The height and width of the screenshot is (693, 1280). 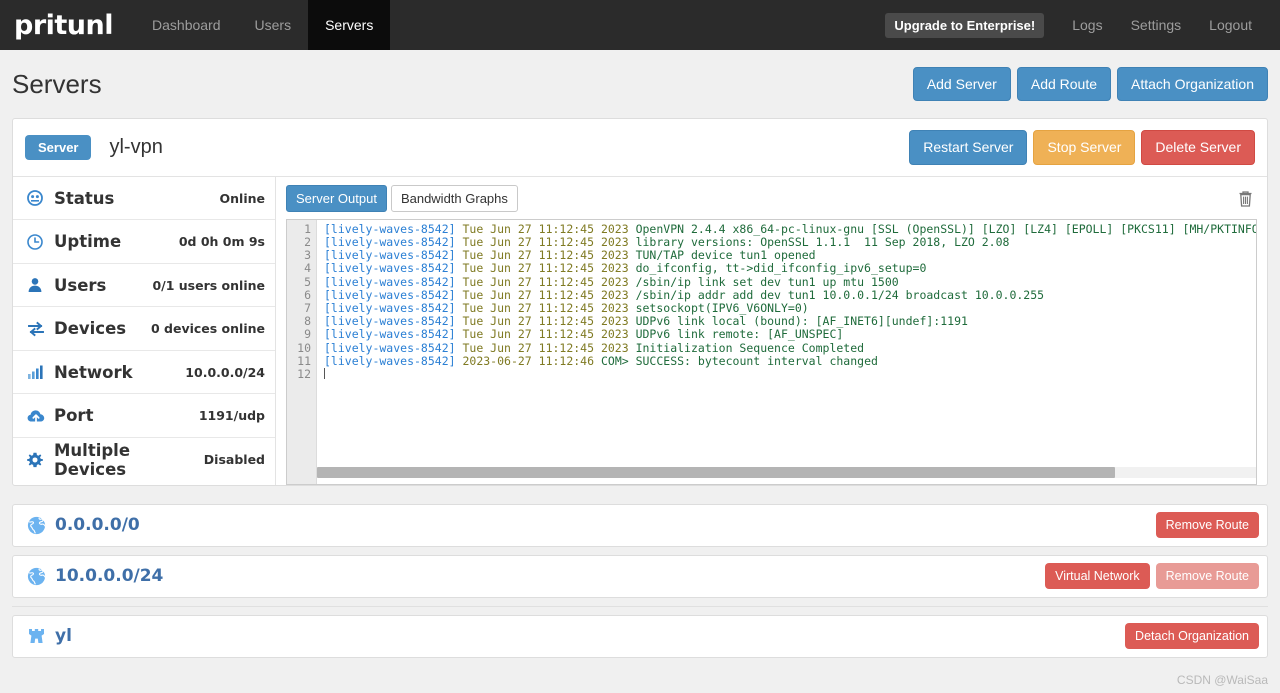 I want to click on line-number: 7, so click(x=307, y=308).